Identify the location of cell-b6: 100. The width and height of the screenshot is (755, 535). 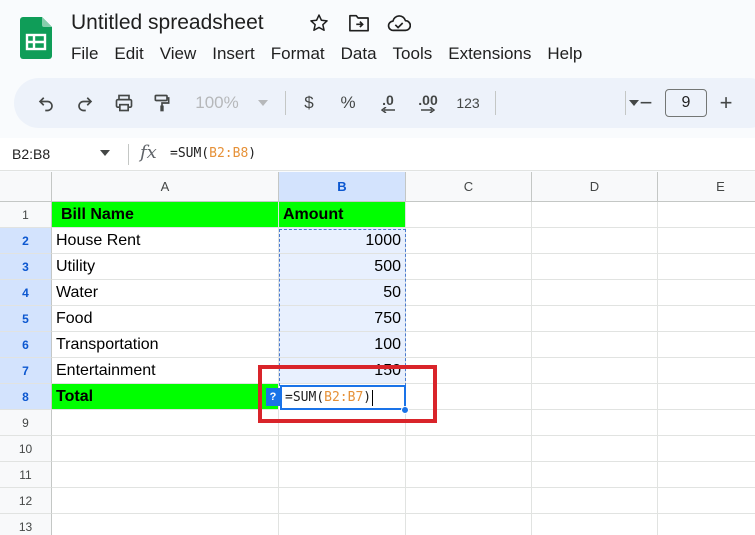
(342, 345).